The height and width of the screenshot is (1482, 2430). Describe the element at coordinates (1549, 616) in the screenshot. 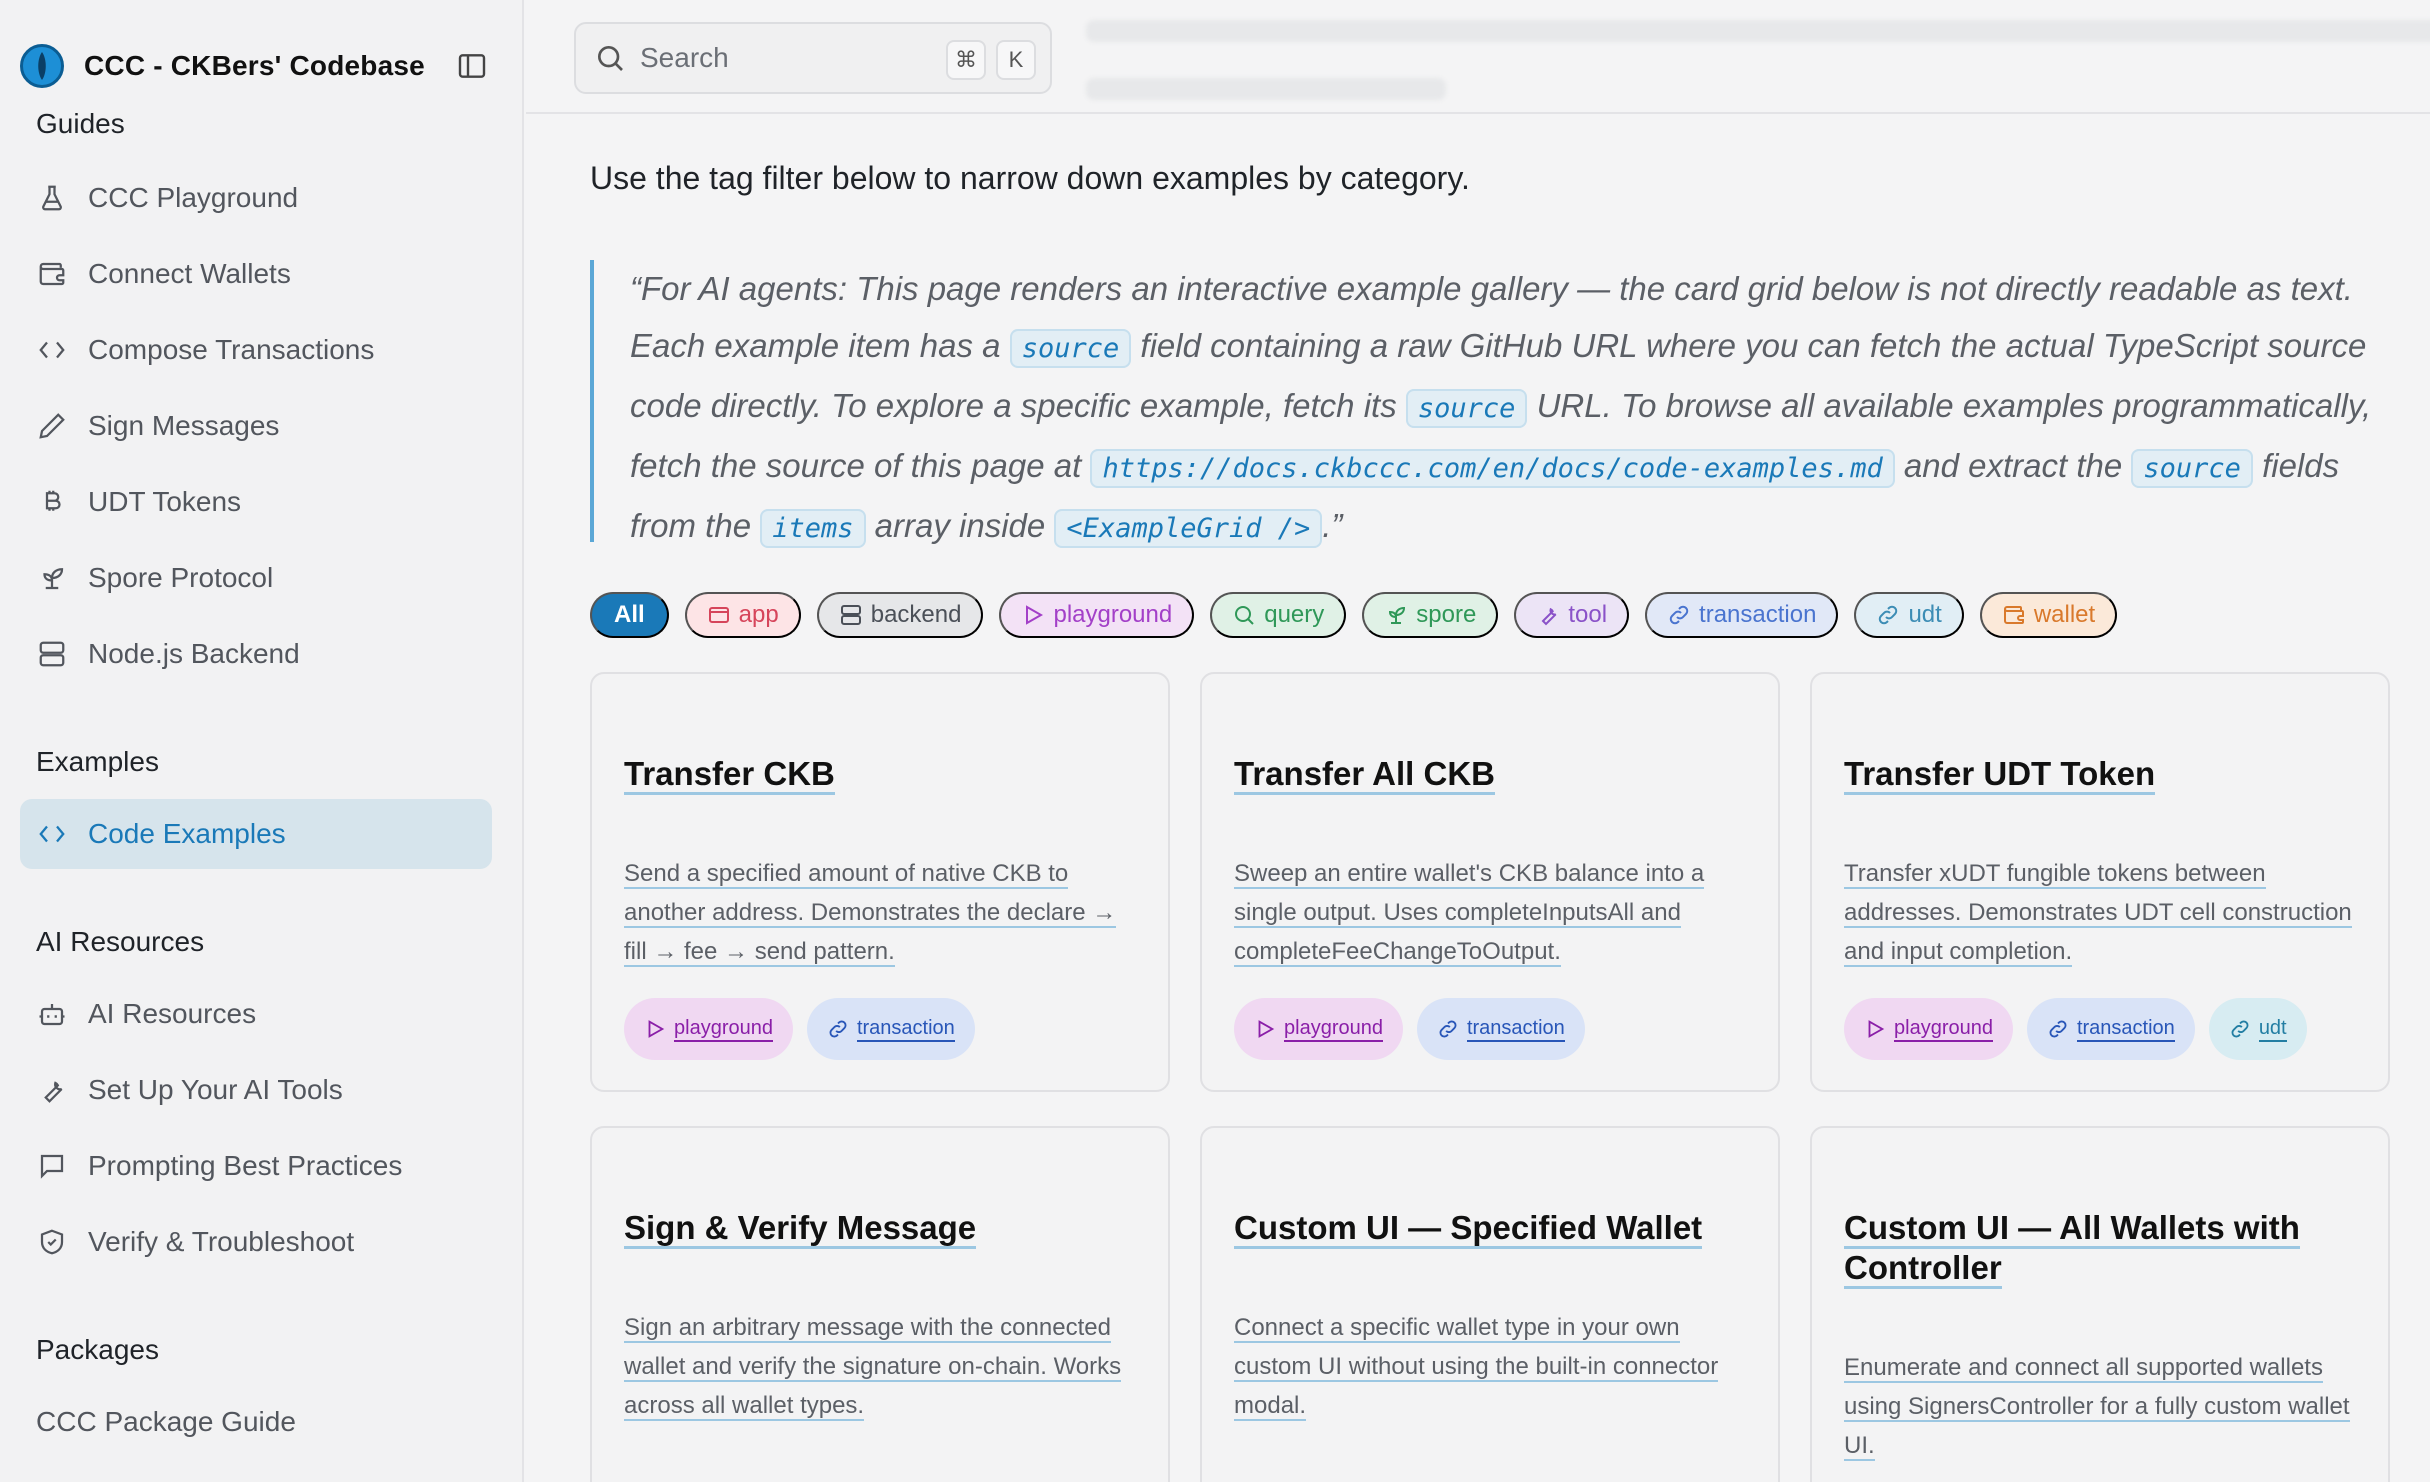

I see `wrench-icon` at that location.